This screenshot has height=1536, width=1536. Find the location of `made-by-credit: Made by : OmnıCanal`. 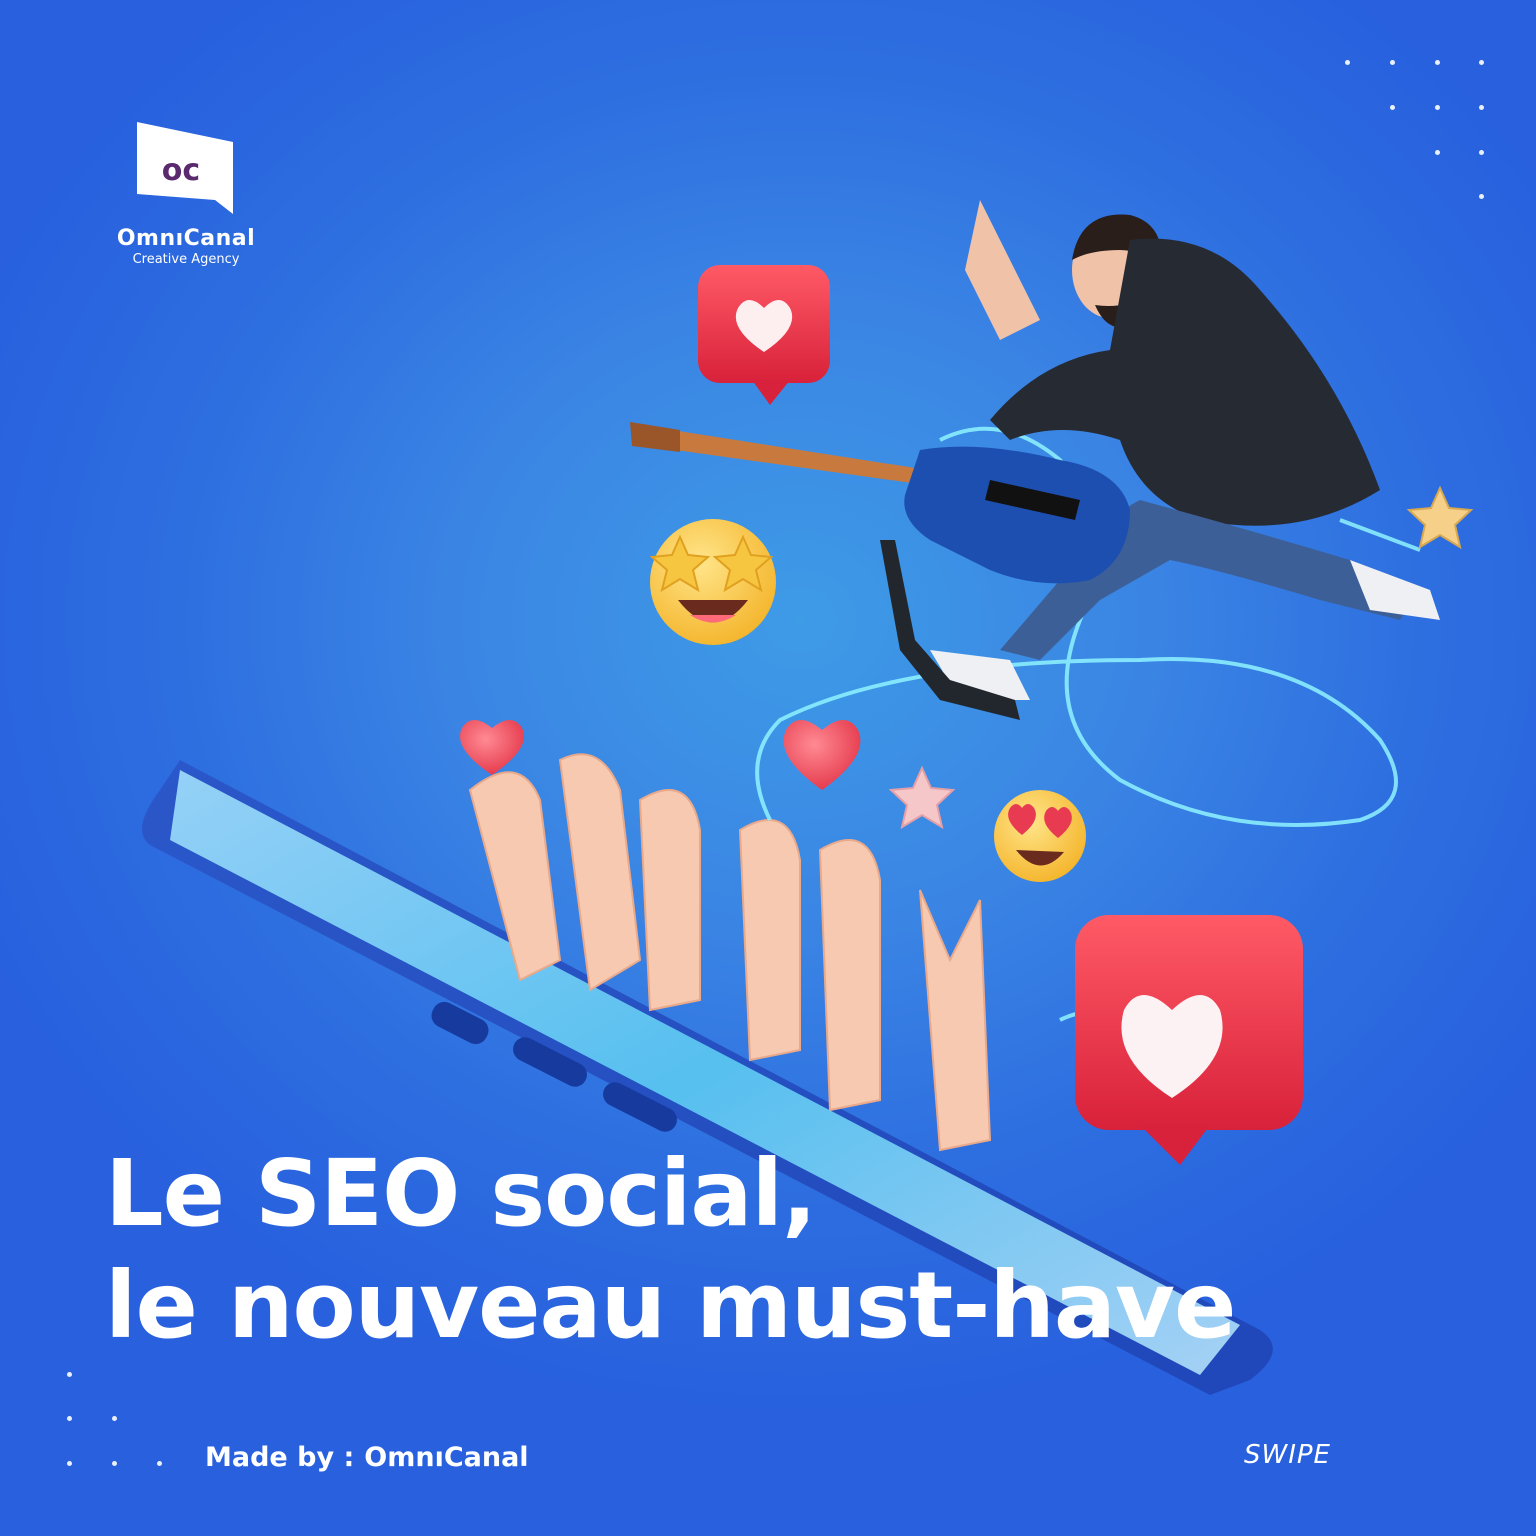

made-by-credit: Made by : OmnıCanal is located at coordinates (367, 1457).